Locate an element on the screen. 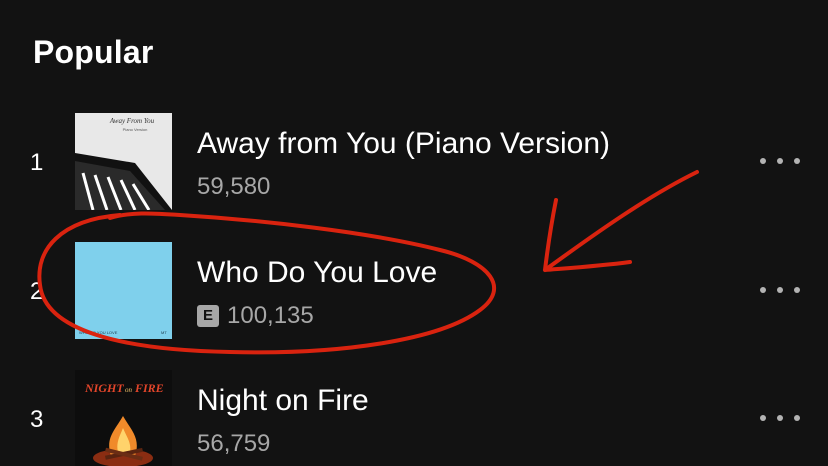 The height and width of the screenshot is (466, 828). play-count: 100,135 is located at coordinates (270, 315).